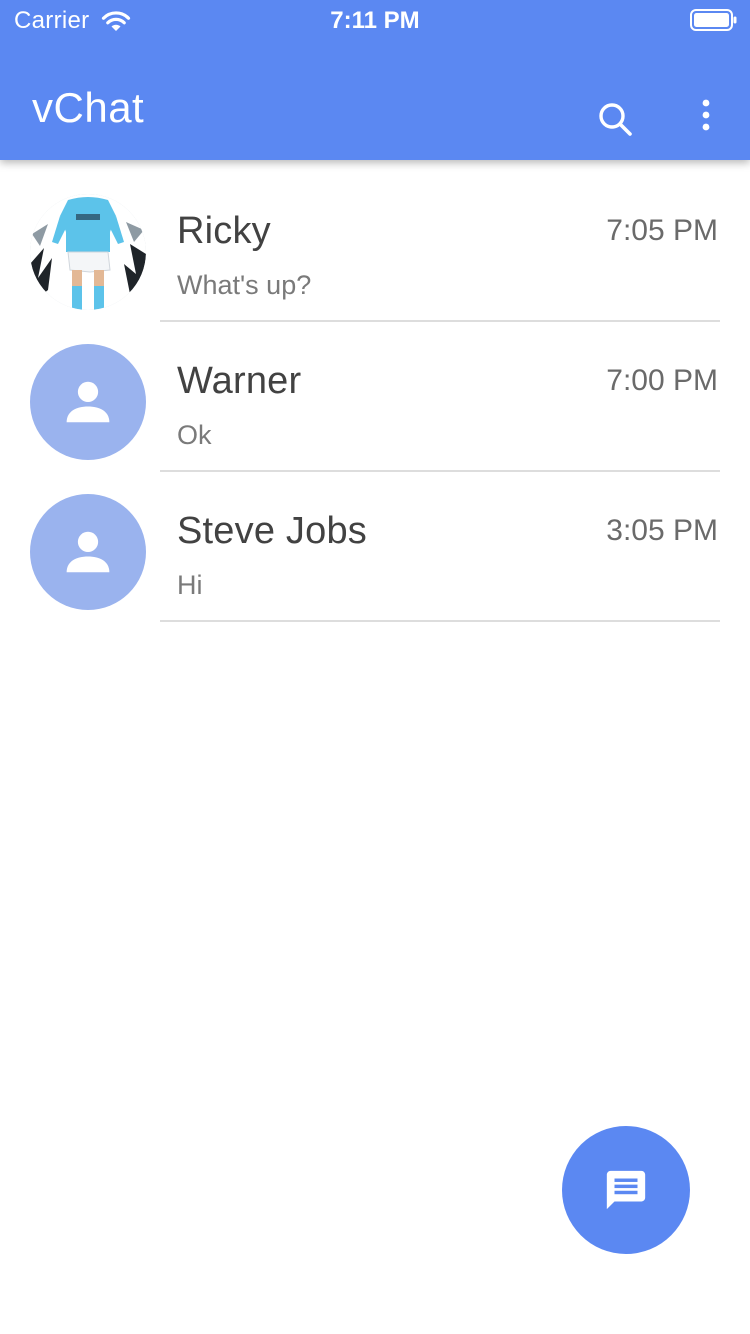  Describe the element at coordinates (662, 380) in the screenshot. I see `chat-time: 7:00 PM` at that location.